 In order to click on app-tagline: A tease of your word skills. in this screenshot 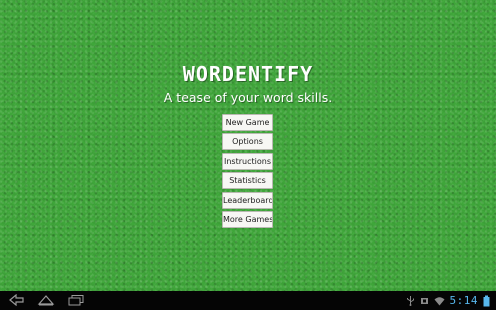, I will do `click(248, 97)`.